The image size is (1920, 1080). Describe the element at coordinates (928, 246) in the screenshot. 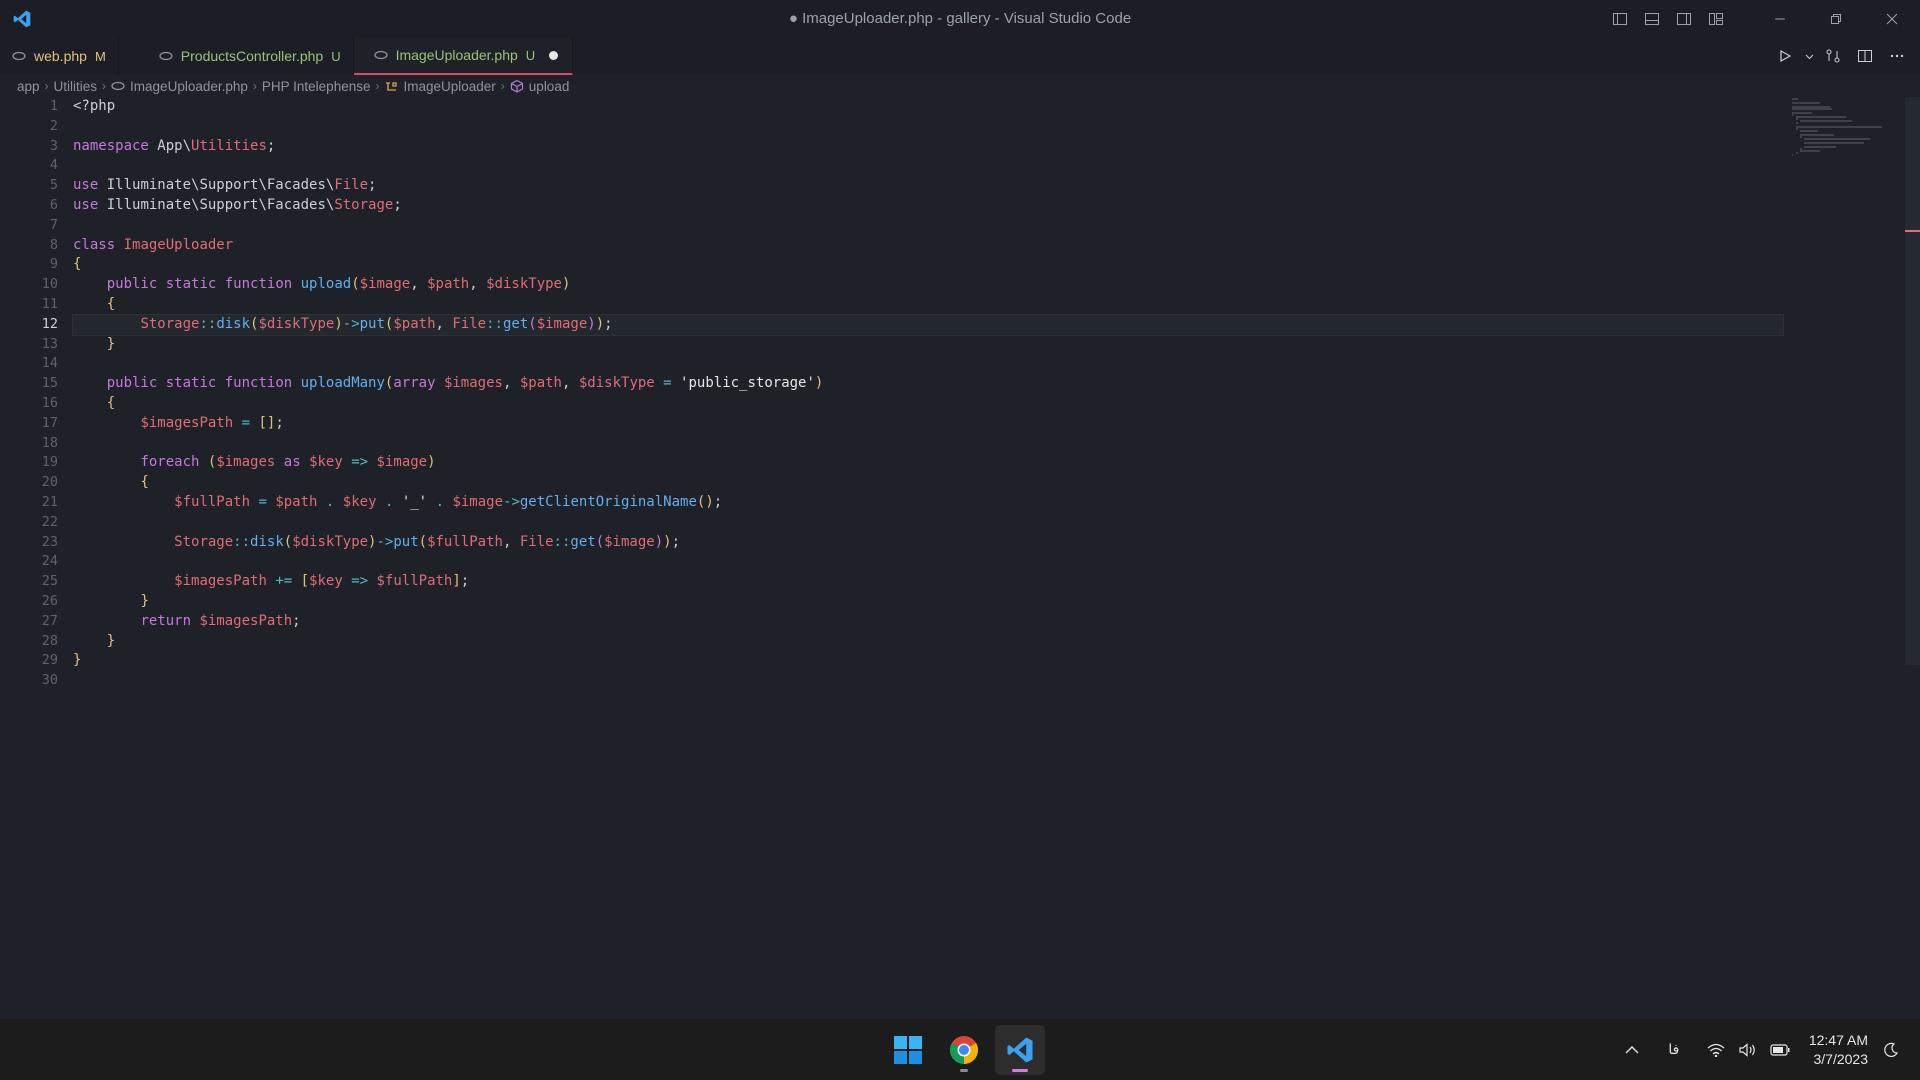

I see `code-line: class ImageUploader` at that location.